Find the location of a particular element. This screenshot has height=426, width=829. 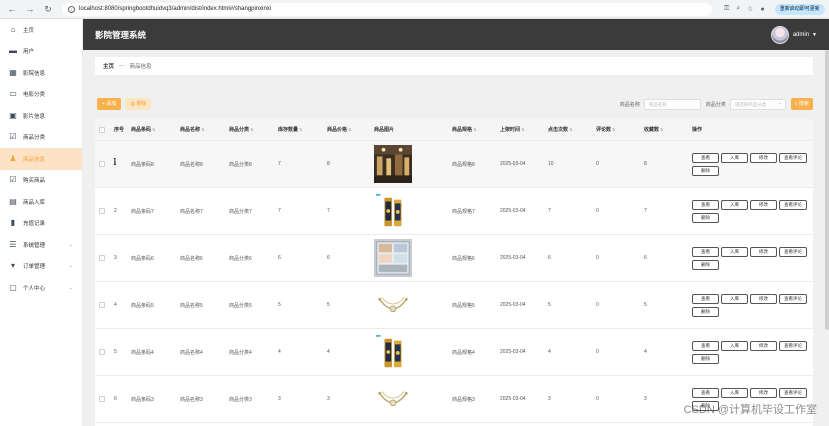

column-header: 商品名称⇅ is located at coordinates (204, 129).